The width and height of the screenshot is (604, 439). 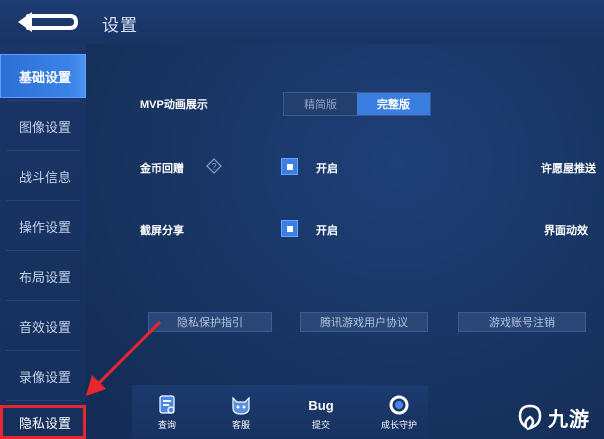 What do you see at coordinates (569, 419) in the screenshot?
I see `watermark-text: 九游` at bounding box center [569, 419].